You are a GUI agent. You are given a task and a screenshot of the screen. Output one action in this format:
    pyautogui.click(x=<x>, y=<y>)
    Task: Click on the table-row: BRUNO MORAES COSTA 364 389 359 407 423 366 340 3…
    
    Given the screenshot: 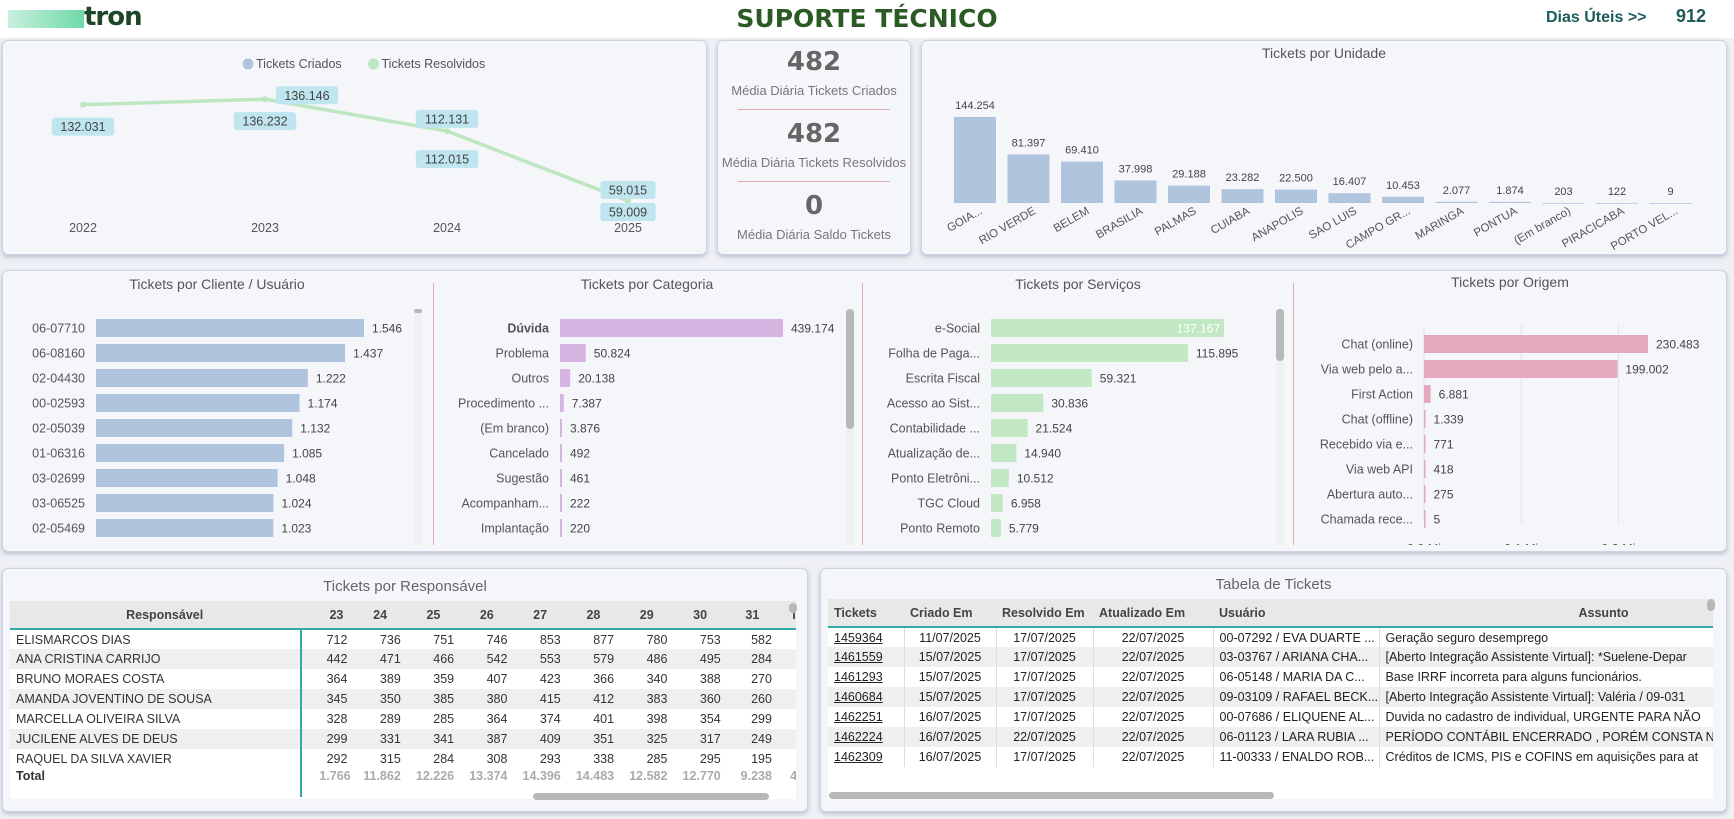 What is the action you would take?
    pyautogui.click(x=403, y=679)
    